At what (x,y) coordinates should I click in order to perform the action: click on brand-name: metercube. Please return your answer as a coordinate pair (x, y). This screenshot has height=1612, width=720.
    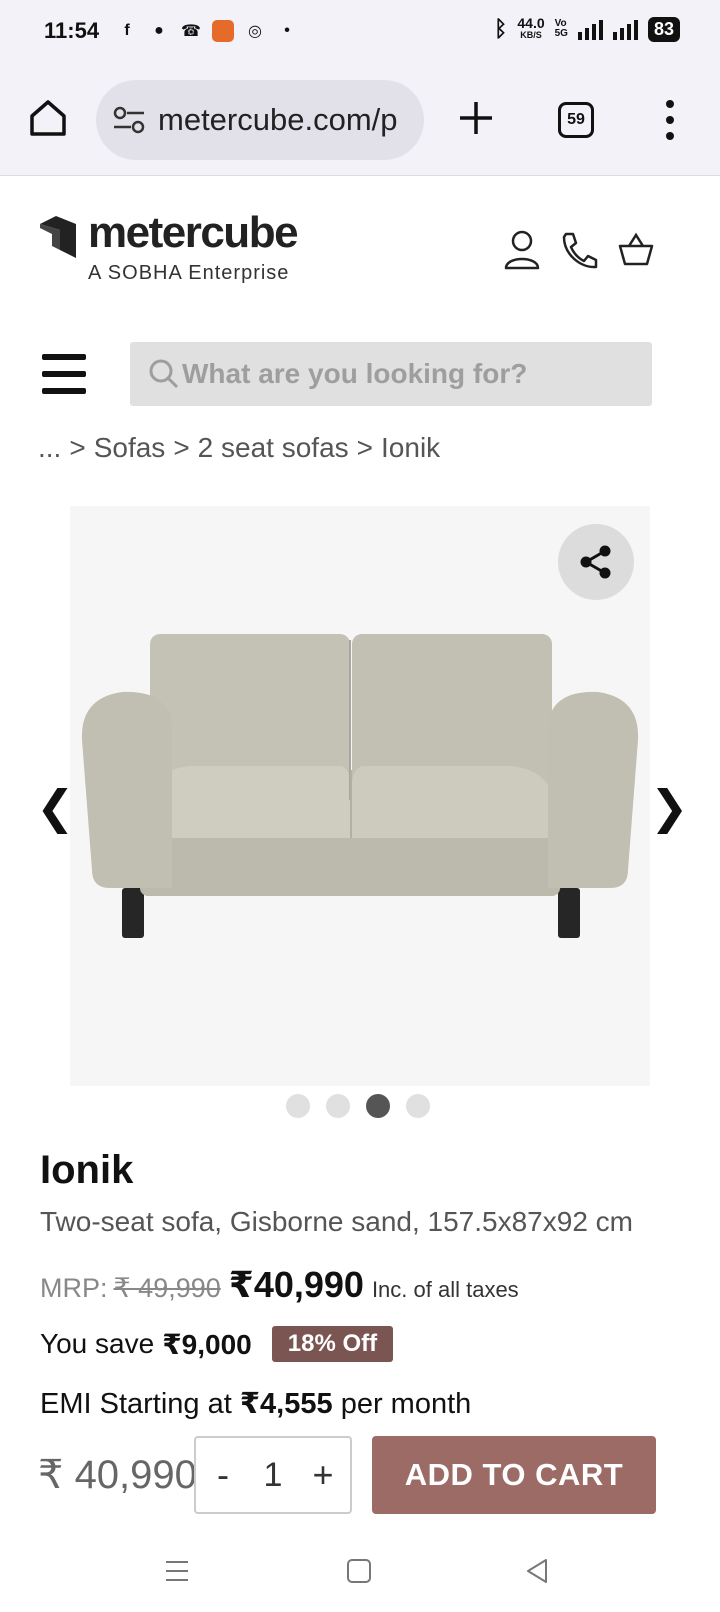
    Looking at the image, I should click on (193, 232).